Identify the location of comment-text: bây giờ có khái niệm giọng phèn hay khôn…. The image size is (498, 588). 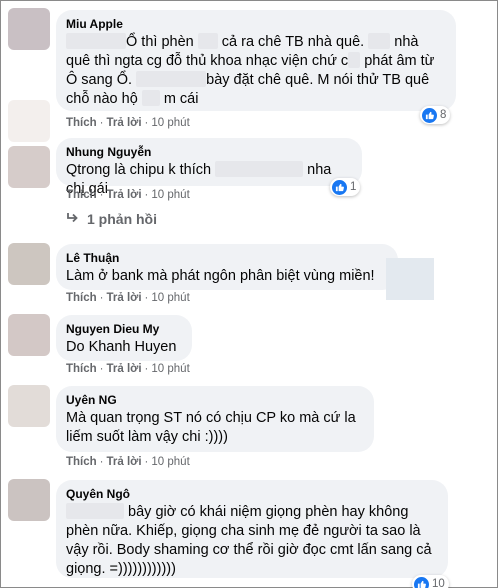
(249, 540).